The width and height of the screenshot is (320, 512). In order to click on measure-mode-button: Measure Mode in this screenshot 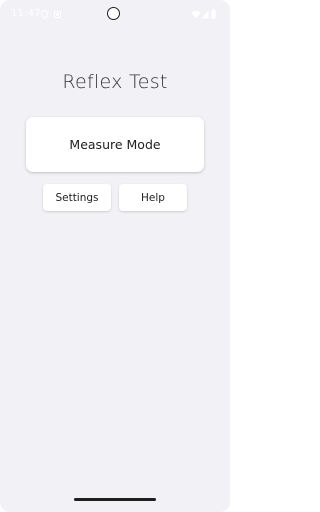, I will do `click(115, 144)`.